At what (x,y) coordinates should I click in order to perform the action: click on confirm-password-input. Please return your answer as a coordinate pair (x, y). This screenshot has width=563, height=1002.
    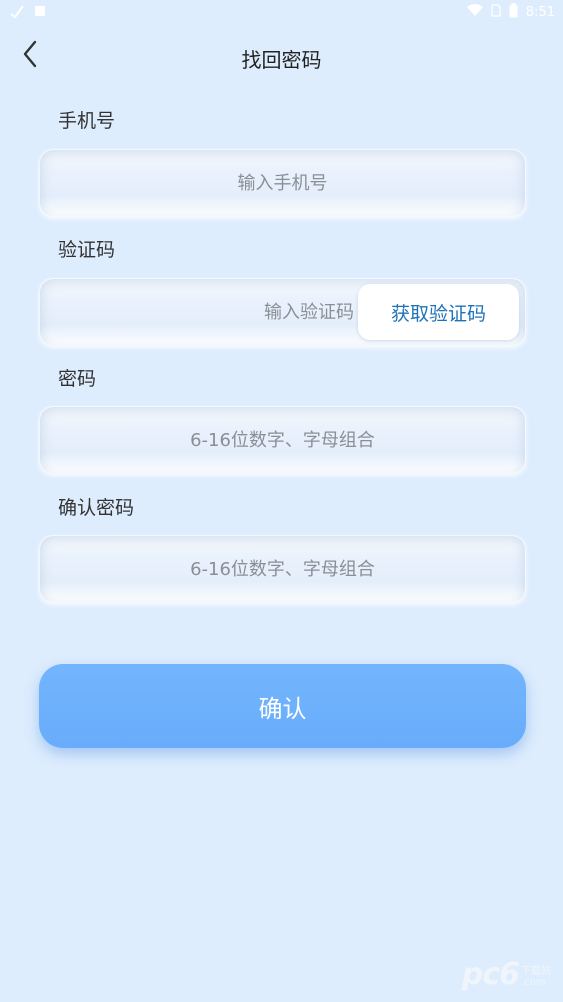
    Looking at the image, I should click on (282, 569).